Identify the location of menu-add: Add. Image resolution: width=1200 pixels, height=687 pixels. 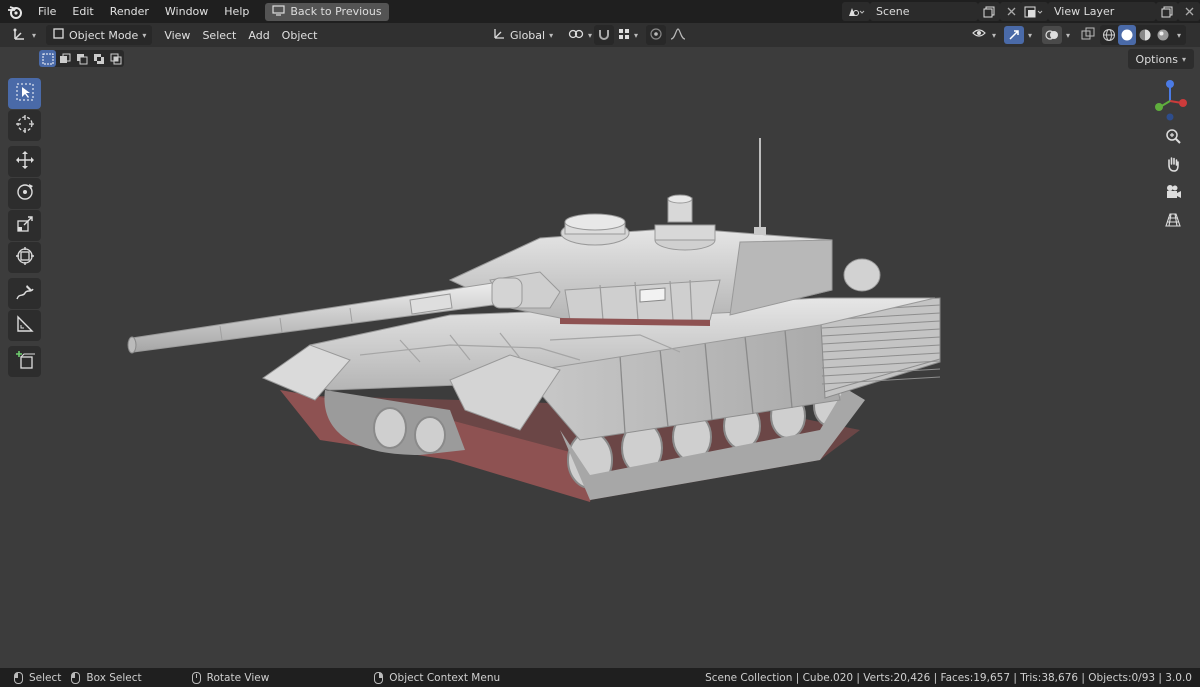
(258, 35).